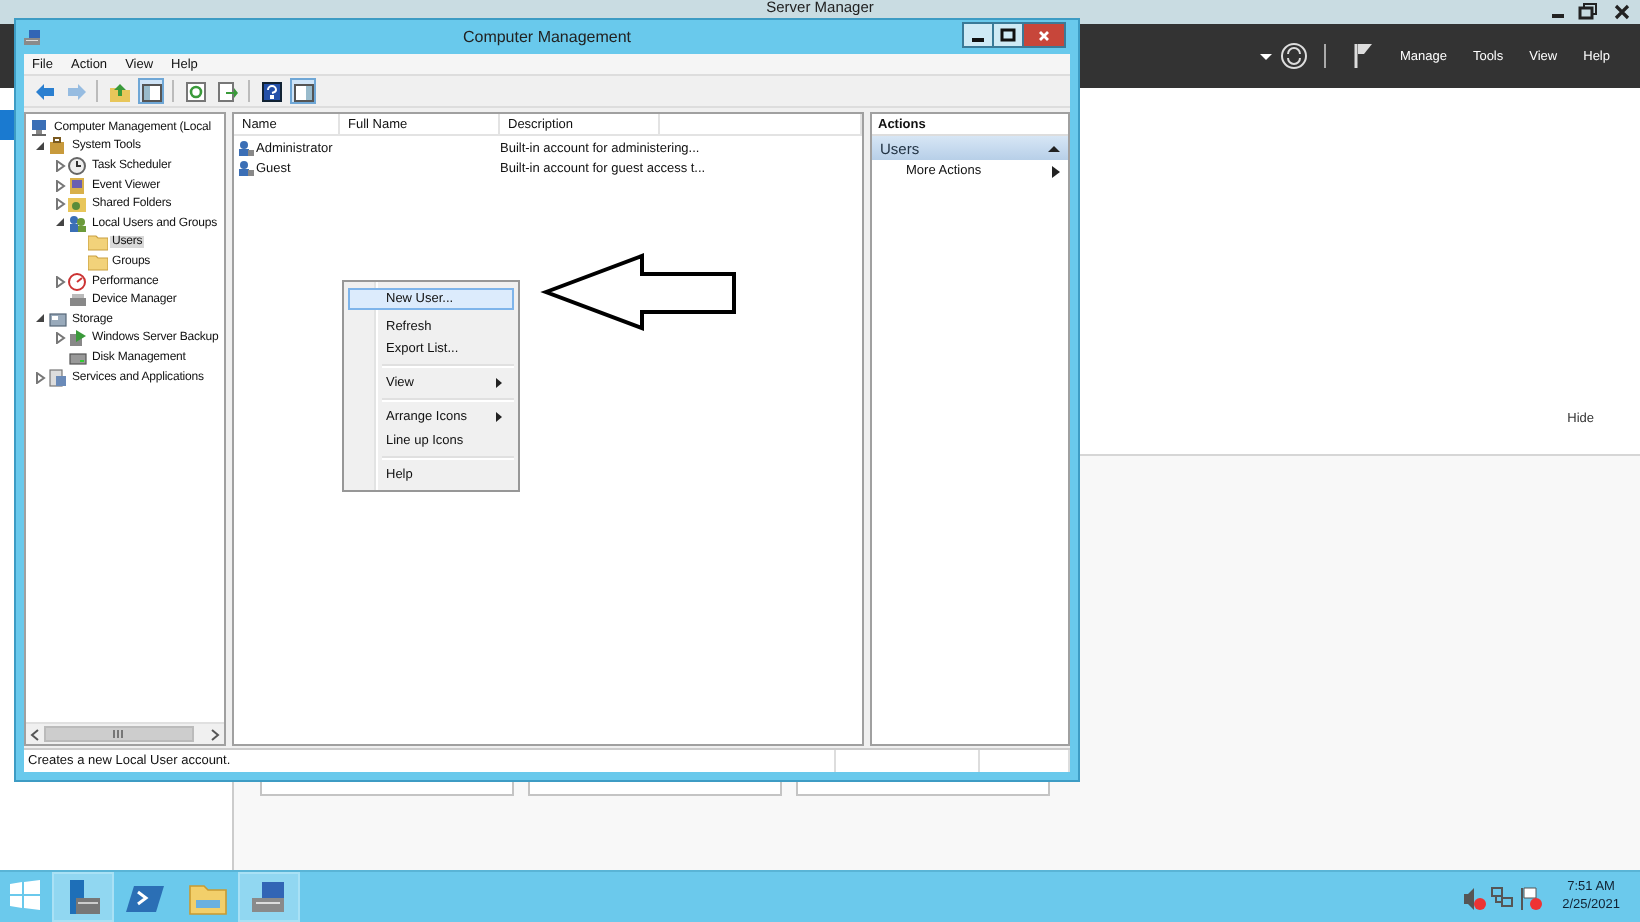 The image size is (1640, 922). What do you see at coordinates (547, 37) in the screenshot?
I see `window-title: Computer Management` at bounding box center [547, 37].